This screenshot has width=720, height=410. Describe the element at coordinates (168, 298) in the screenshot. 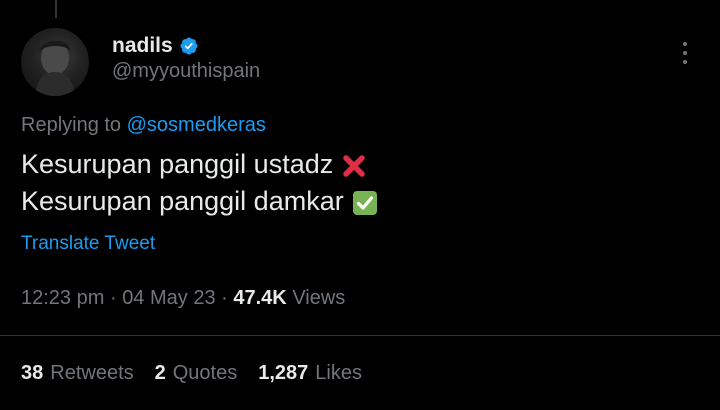

I see `tweet-date: 04 May 23` at that location.